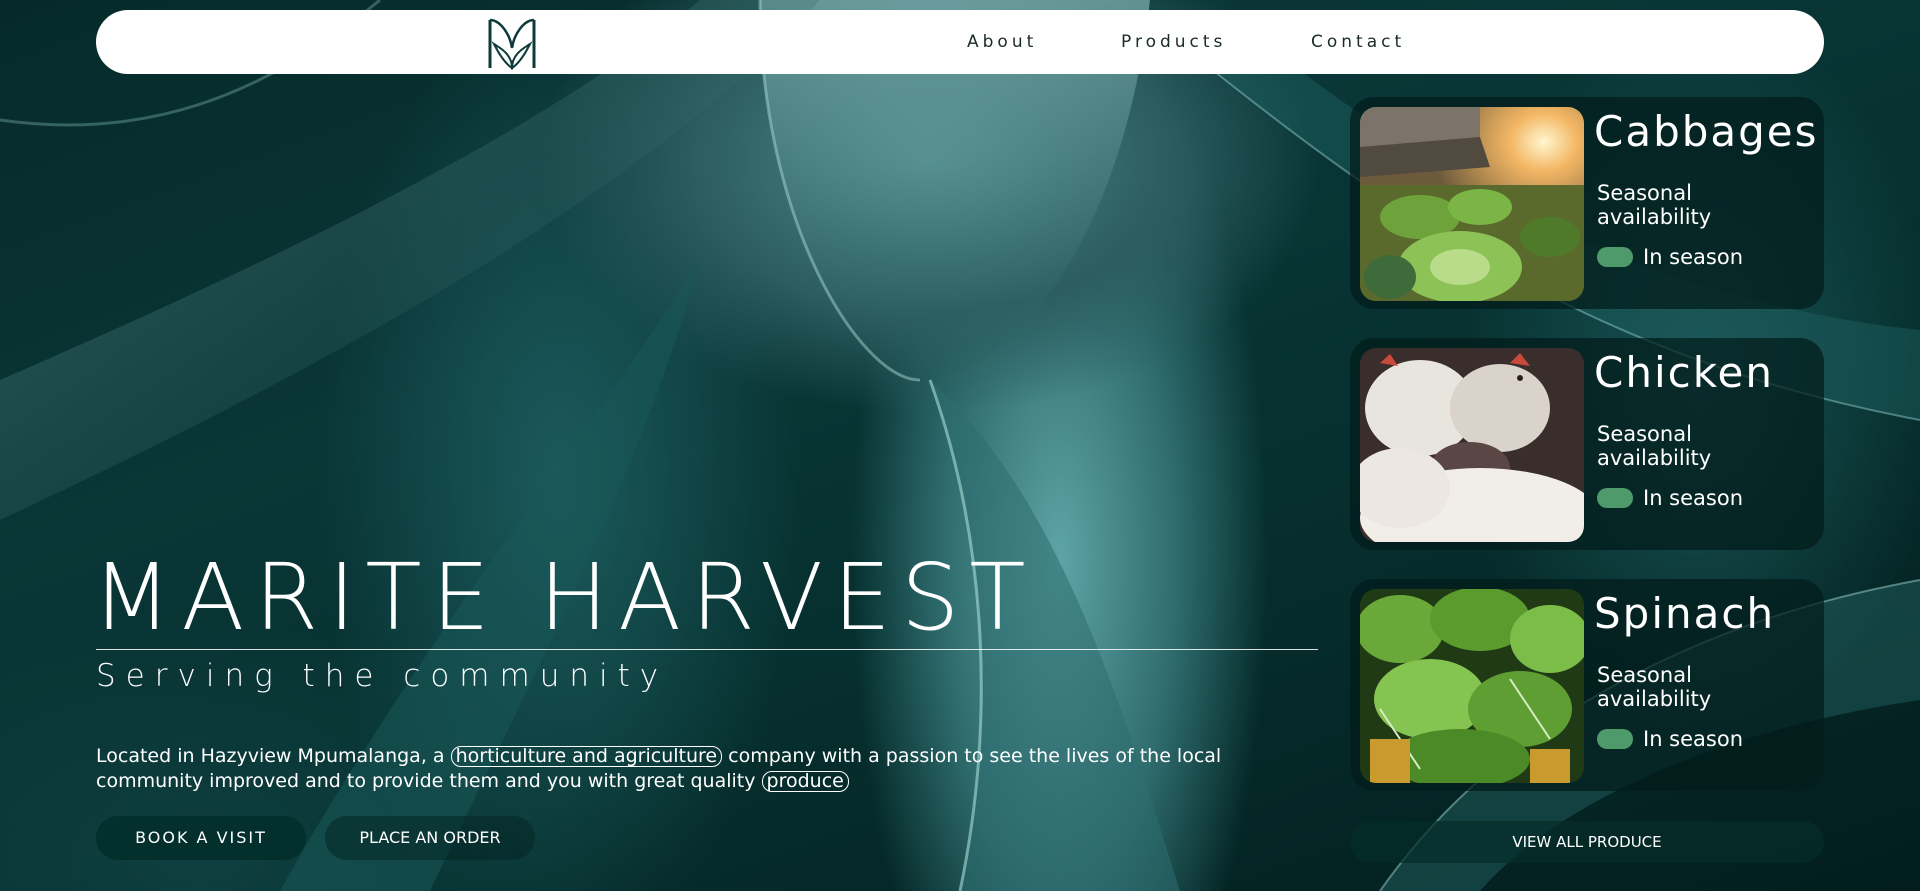  What do you see at coordinates (1587, 203) in the screenshot?
I see `product-card-cabbages: Cabbages Seasonal availability In season` at bounding box center [1587, 203].